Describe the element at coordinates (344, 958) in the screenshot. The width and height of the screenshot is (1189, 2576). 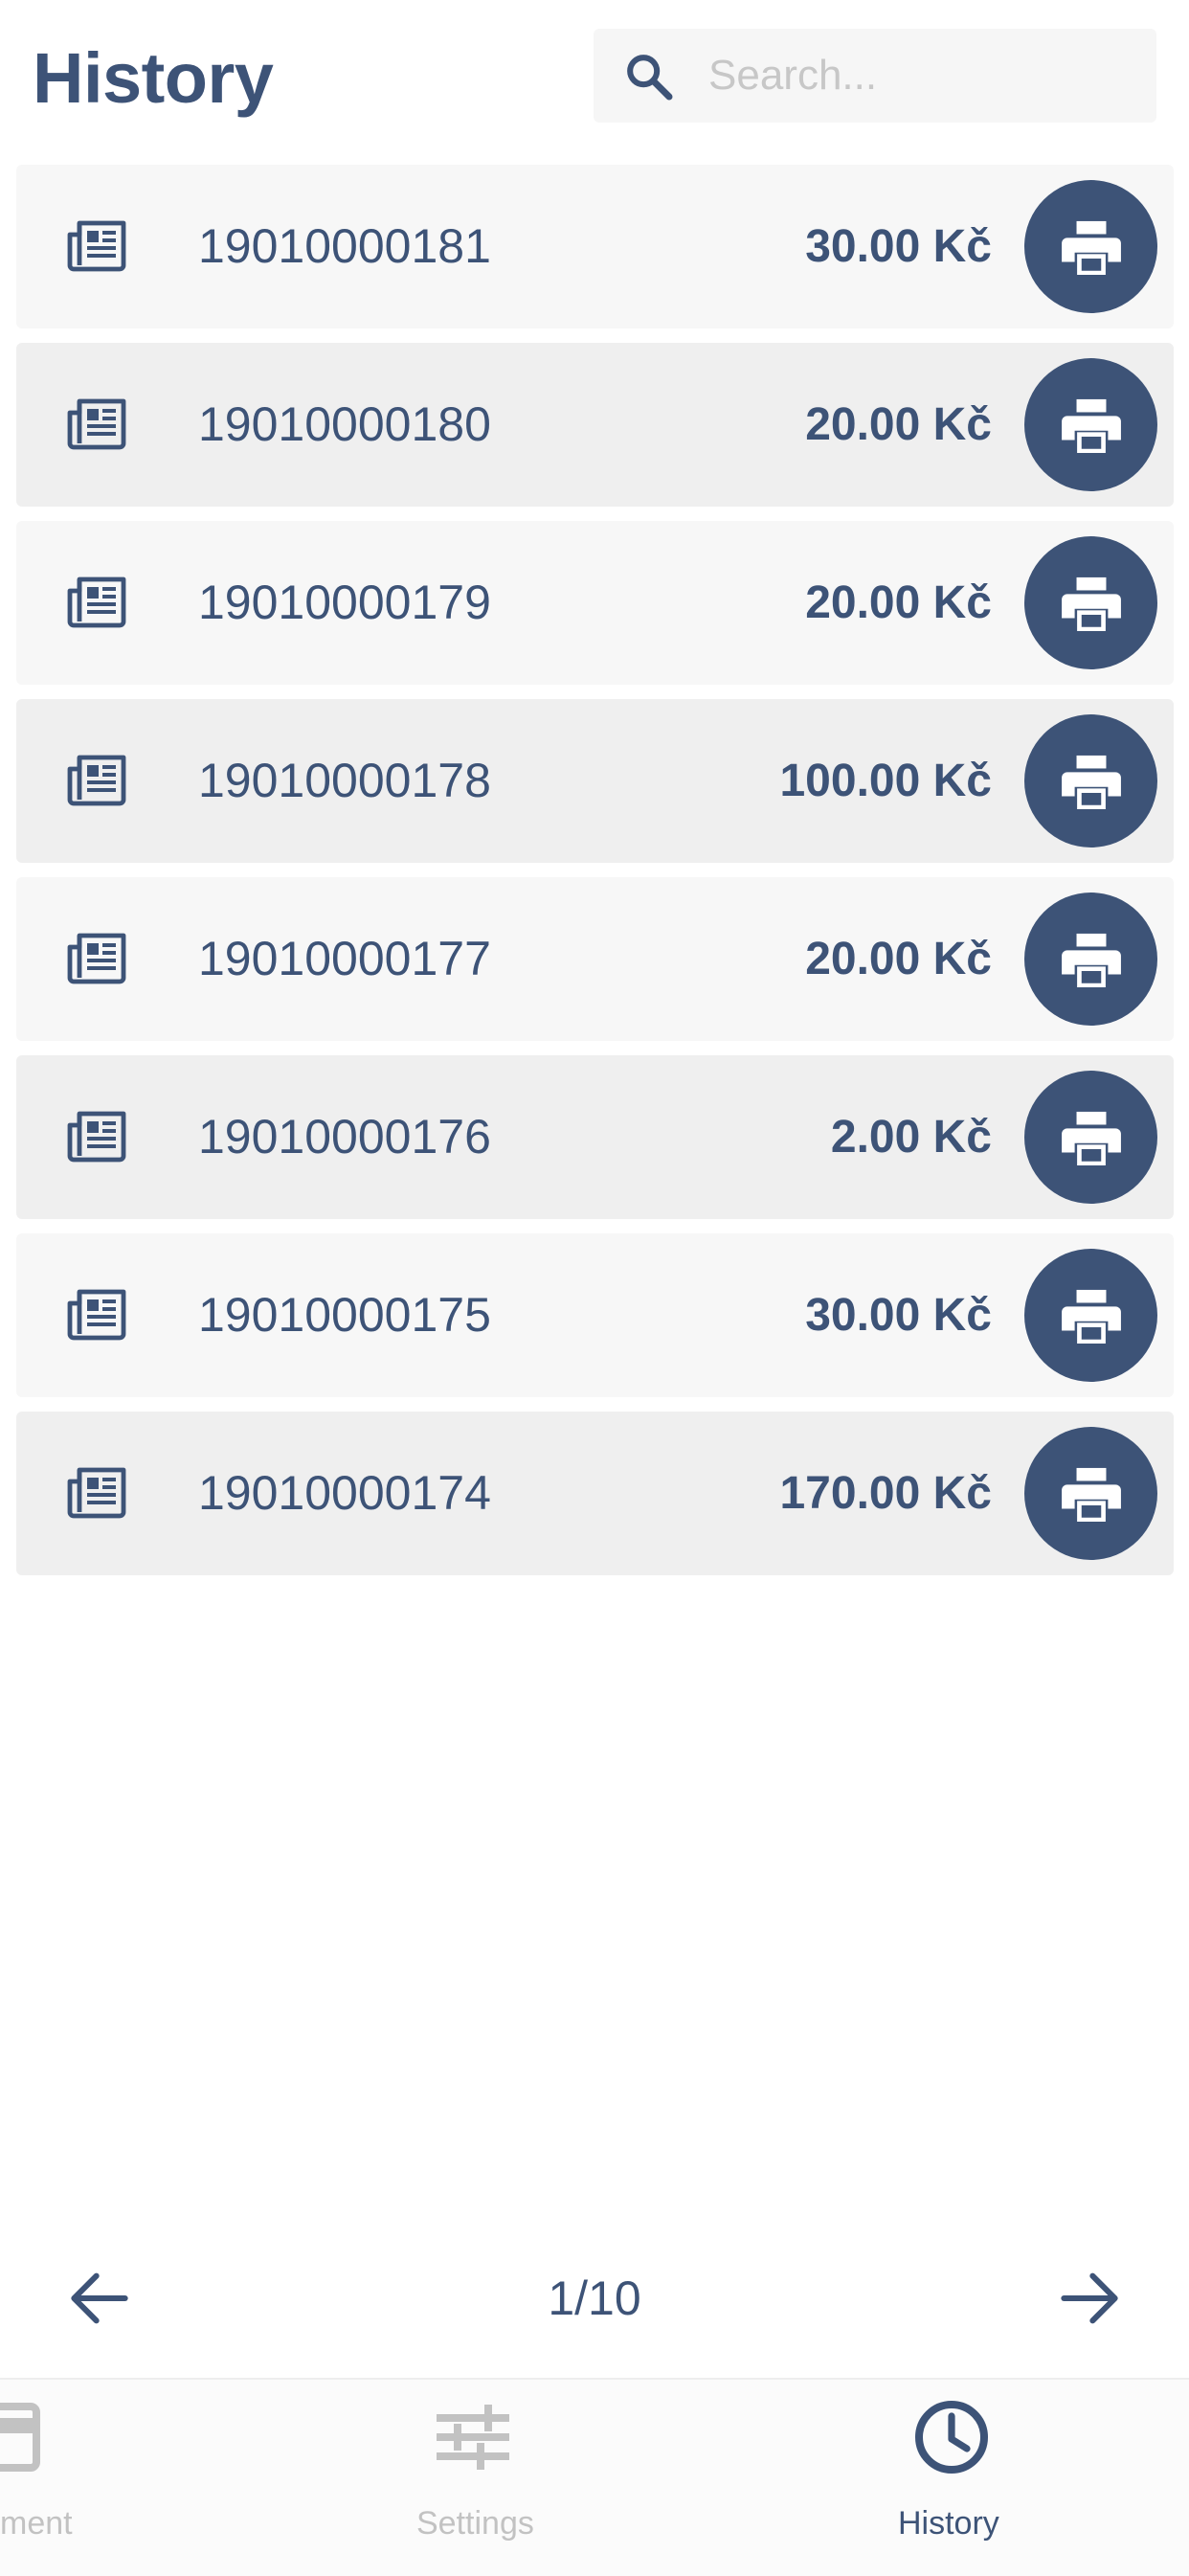
I see `receipt-id: 19010000177` at that location.